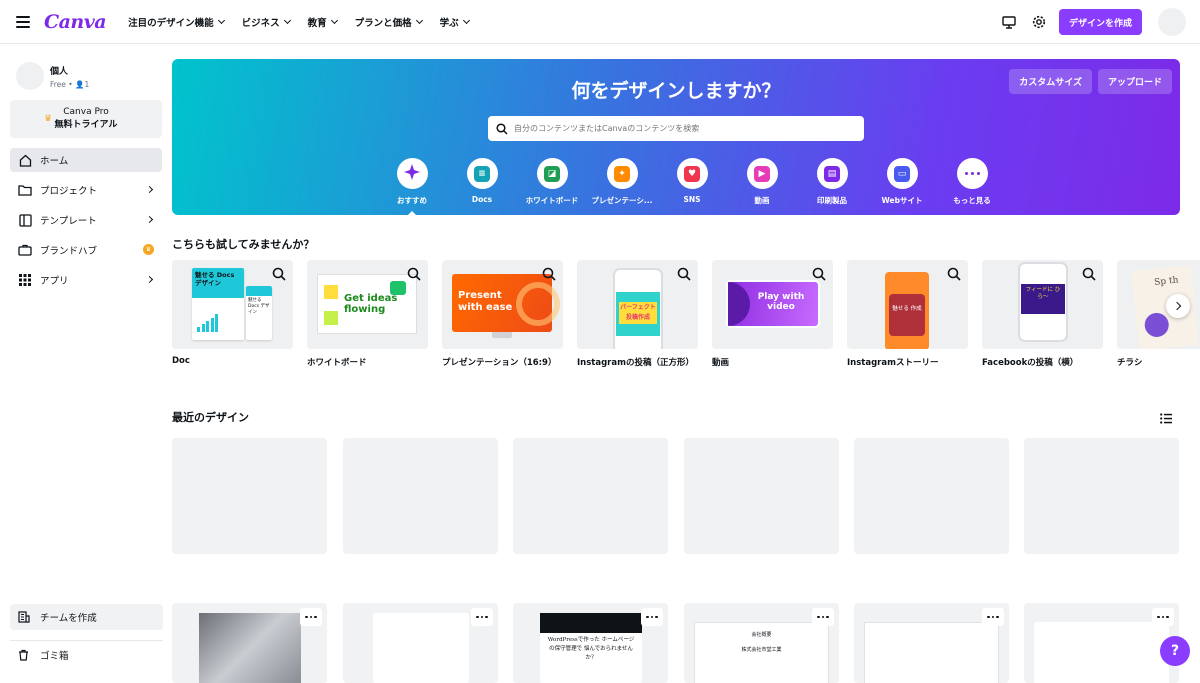 Image resolution: width=1200 pixels, height=683 pixels. What do you see at coordinates (902, 173) in the screenshot?
I see `website-icon: ▭` at bounding box center [902, 173].